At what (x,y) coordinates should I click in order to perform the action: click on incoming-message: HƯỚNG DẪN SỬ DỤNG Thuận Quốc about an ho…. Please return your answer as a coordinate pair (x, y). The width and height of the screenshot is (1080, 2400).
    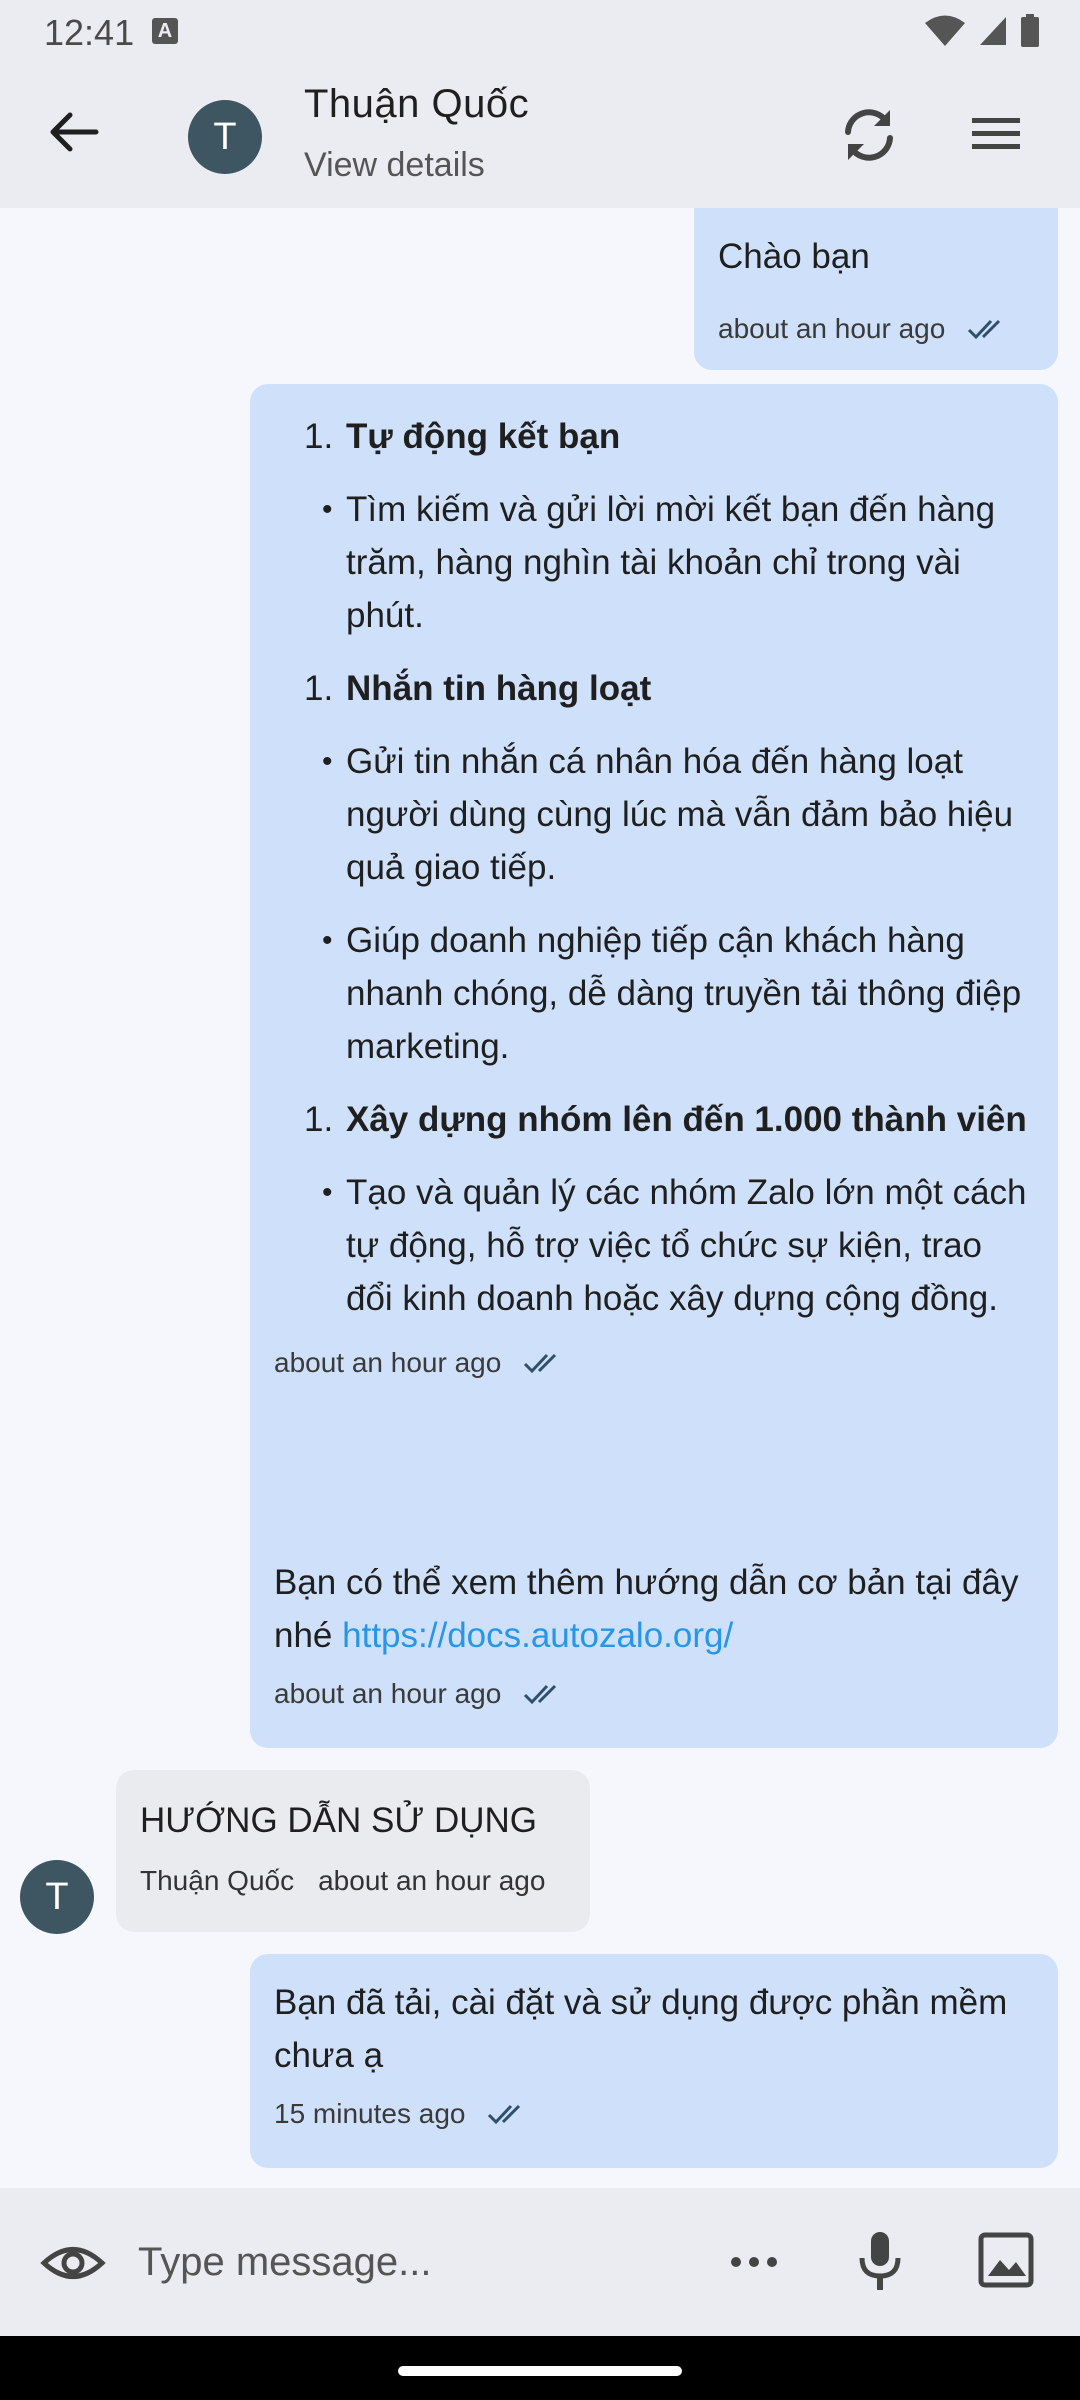
    Looking at the image, I should click on (353, 1851).